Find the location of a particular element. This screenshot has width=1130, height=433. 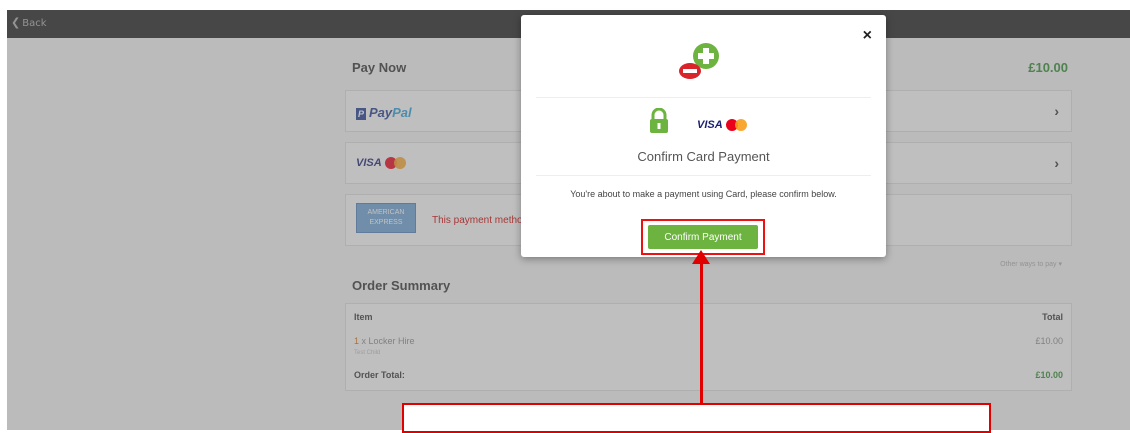

annotation-callout-box is located at coordinates (696, 418).